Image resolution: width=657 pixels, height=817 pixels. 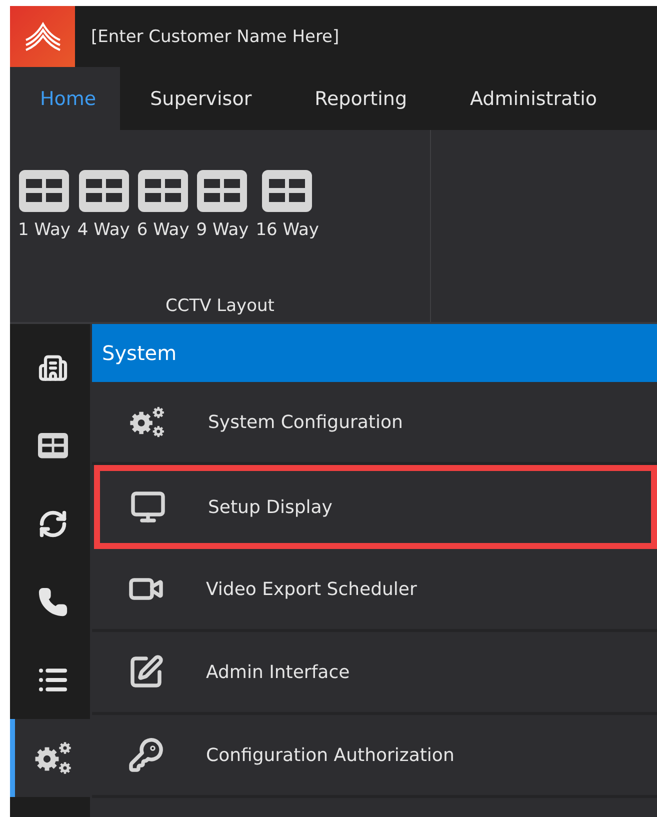 What do you see at coordinates (362, 98) in the screenshot?
I see `ribbon-tab: Reporting` at bounding box center [362, 98].